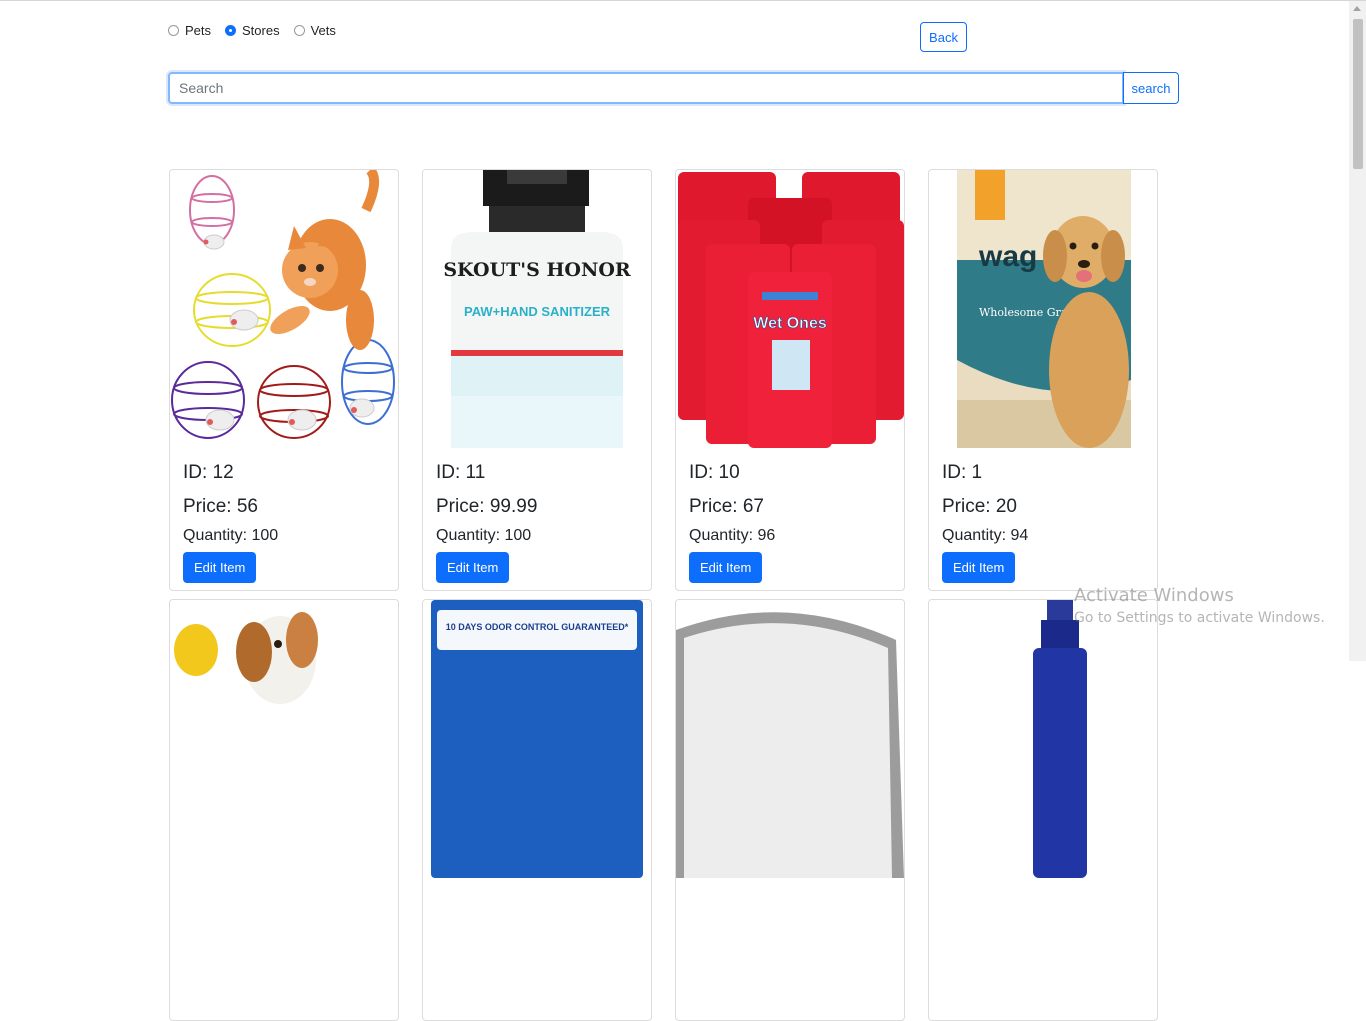 Image resolution: width=1366 pixels, height=1021 pixels. Describe the element at coordinates (261, 30) in the screenshot. I see `filter-label: Stores` at that location.